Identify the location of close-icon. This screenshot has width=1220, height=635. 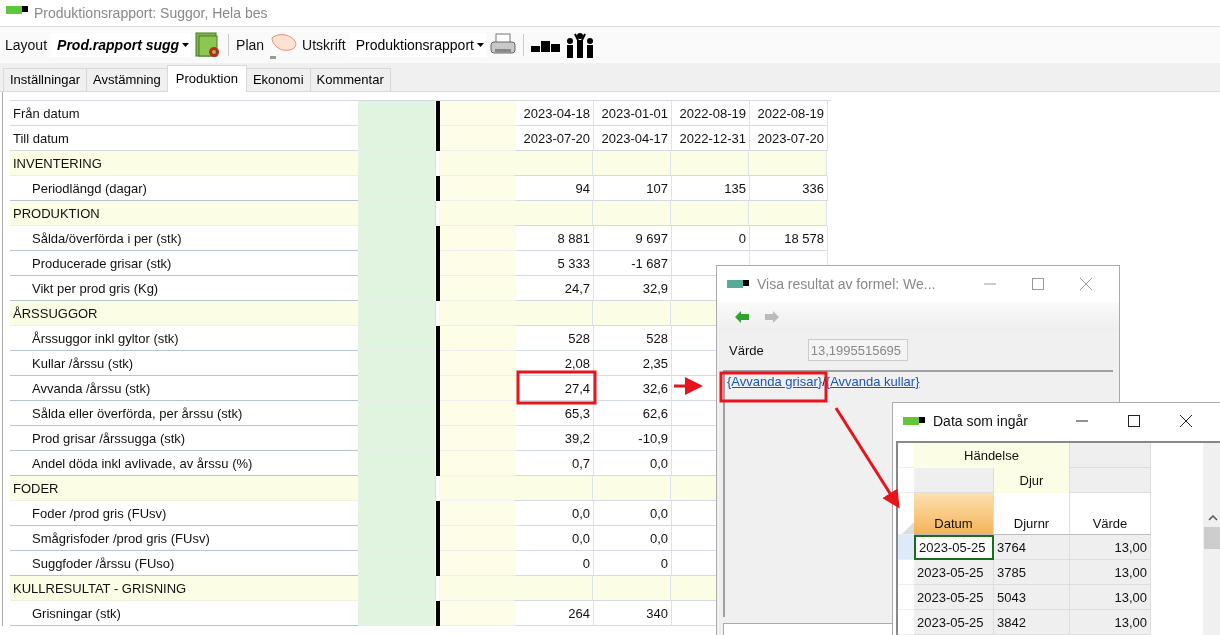
(1186, 421).